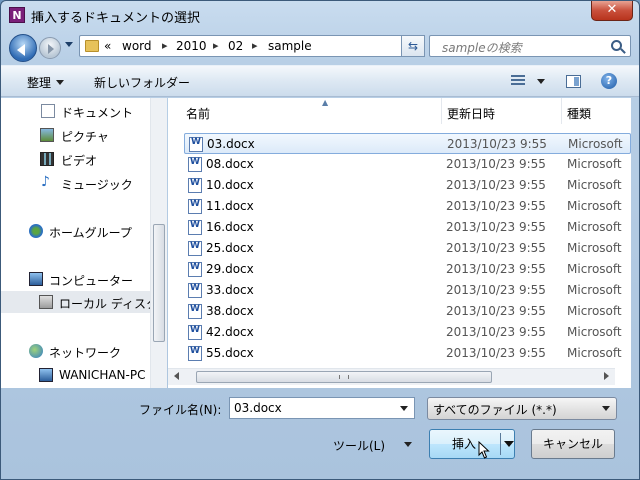  Describe the element at coordinates (23, 48) in the screenshot. I see `back-button` at that location.